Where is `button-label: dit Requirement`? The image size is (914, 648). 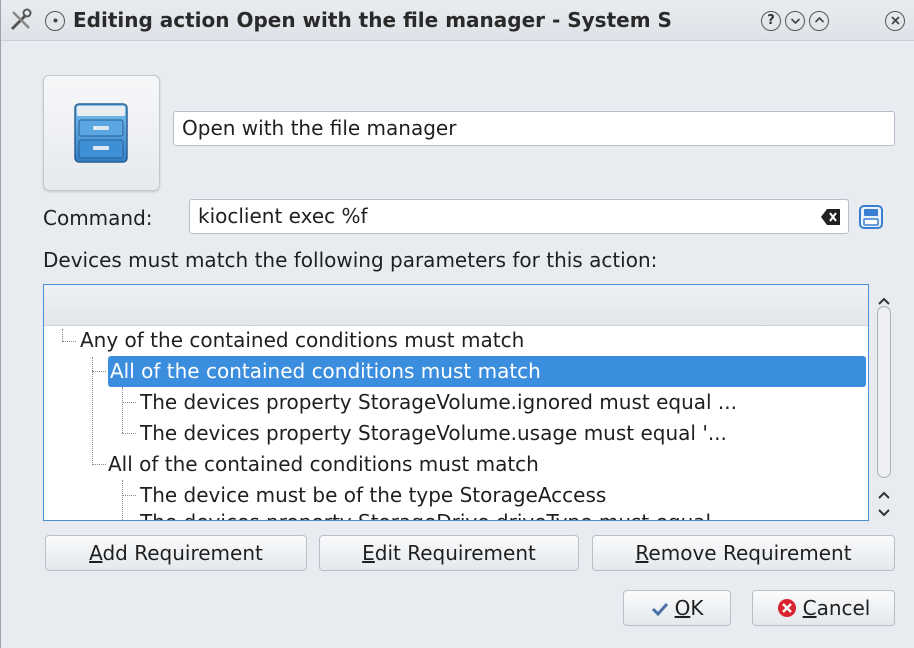 button-label: dit Requirement is located at coordinates (455, 553).